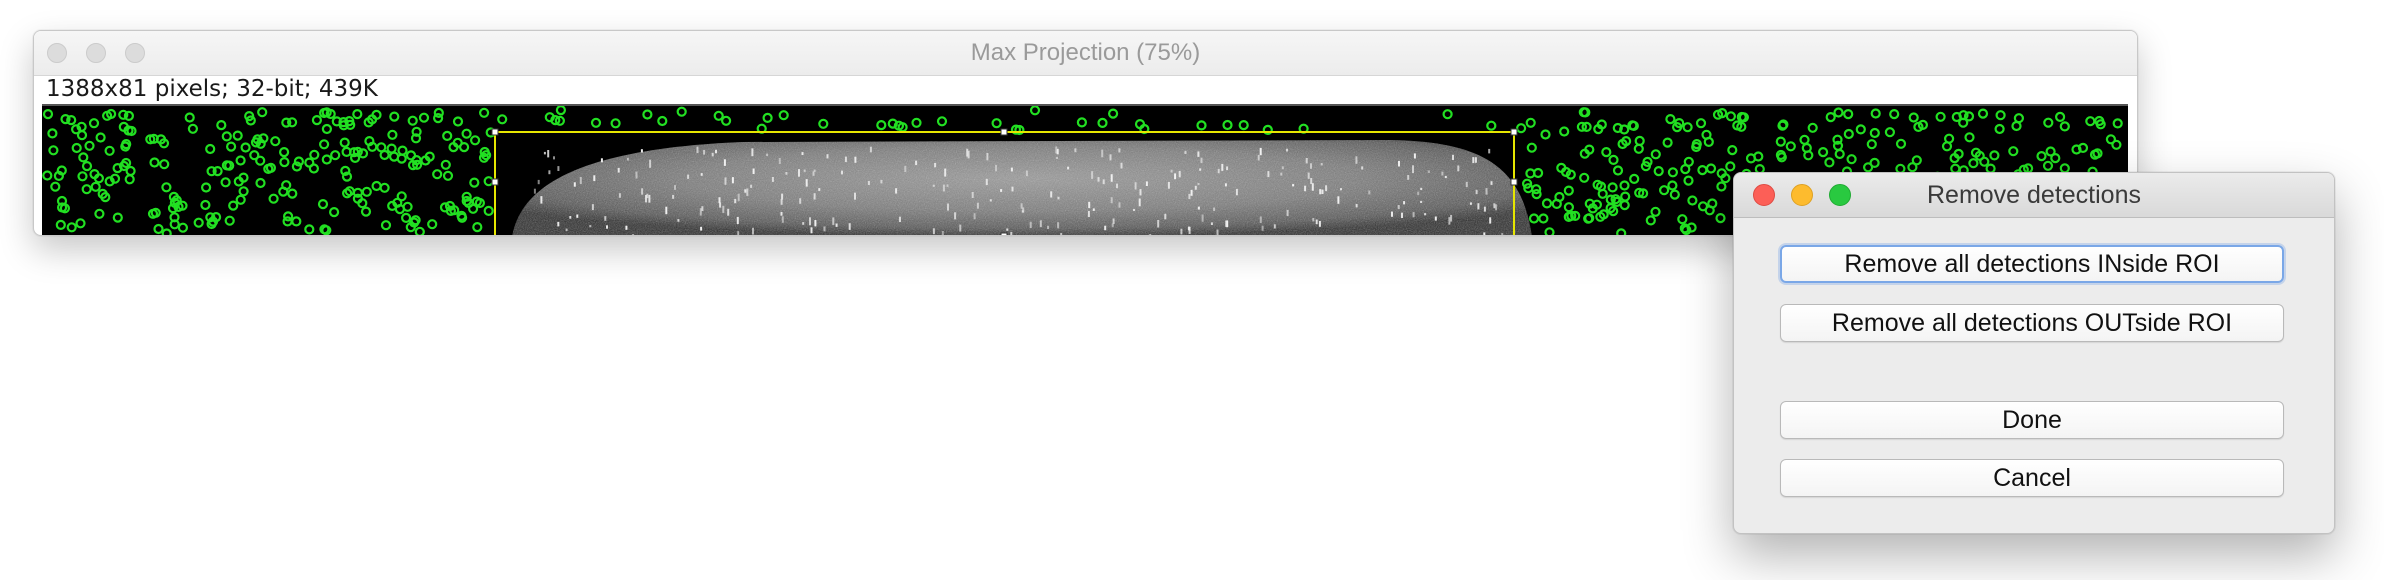  What do you see at coordinates (2032, 323) in the screenshot?
I see `remove-outside-roi-button: Remove all detections OUTside ROI` at bounding box center [2032, 323].